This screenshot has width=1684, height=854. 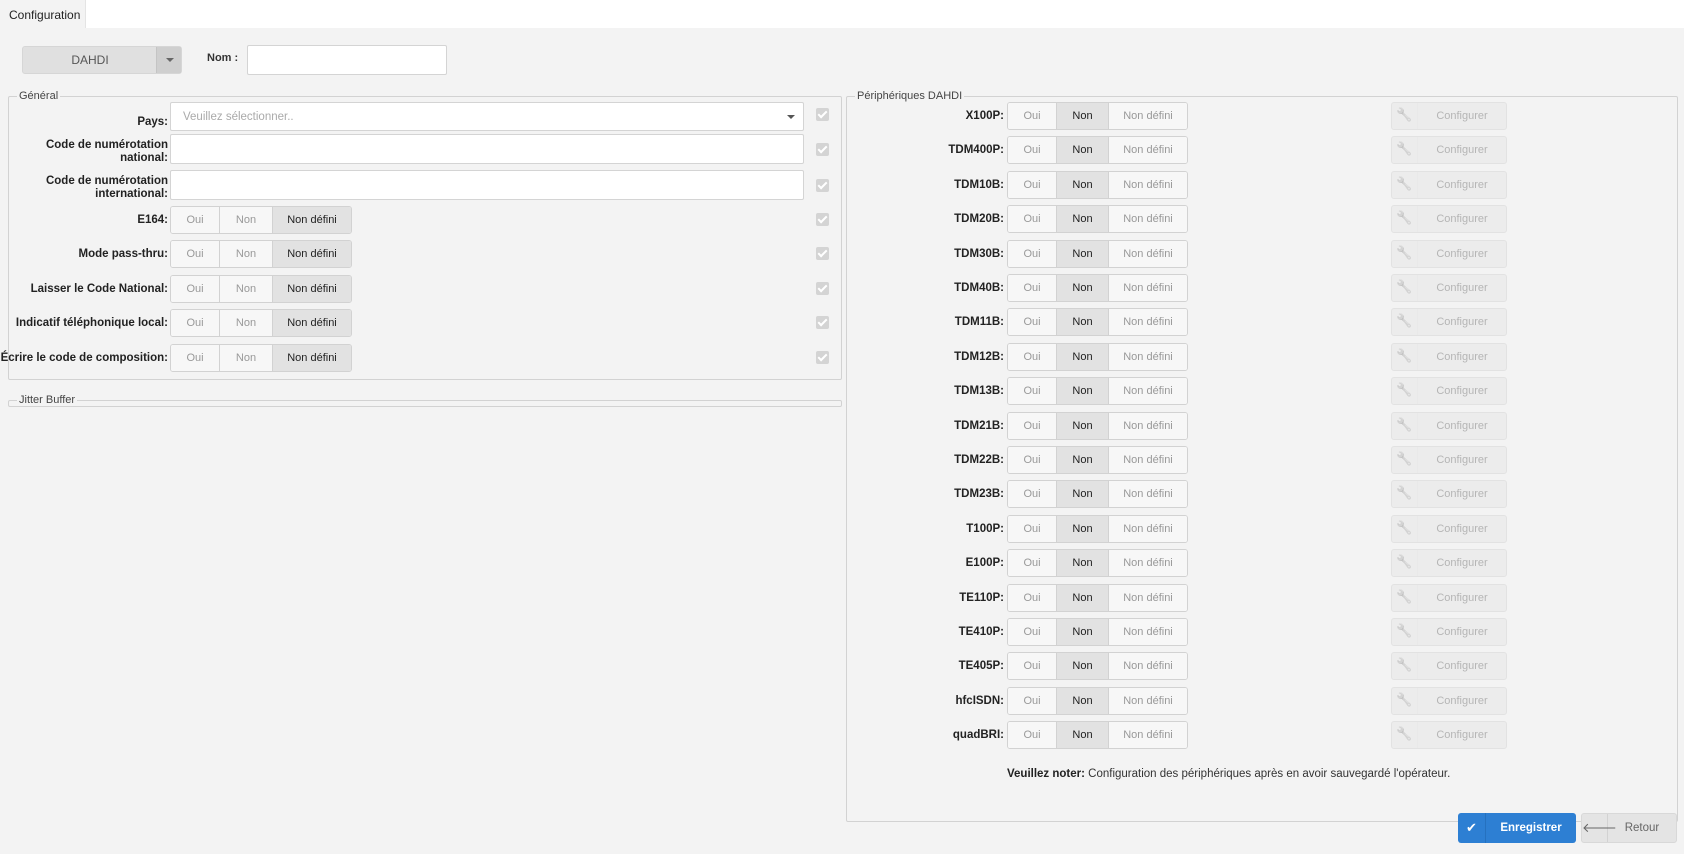 I want to click on device-hfcisdn-configure-button: 🔧 Configurer, so click(x=1449, y=700).